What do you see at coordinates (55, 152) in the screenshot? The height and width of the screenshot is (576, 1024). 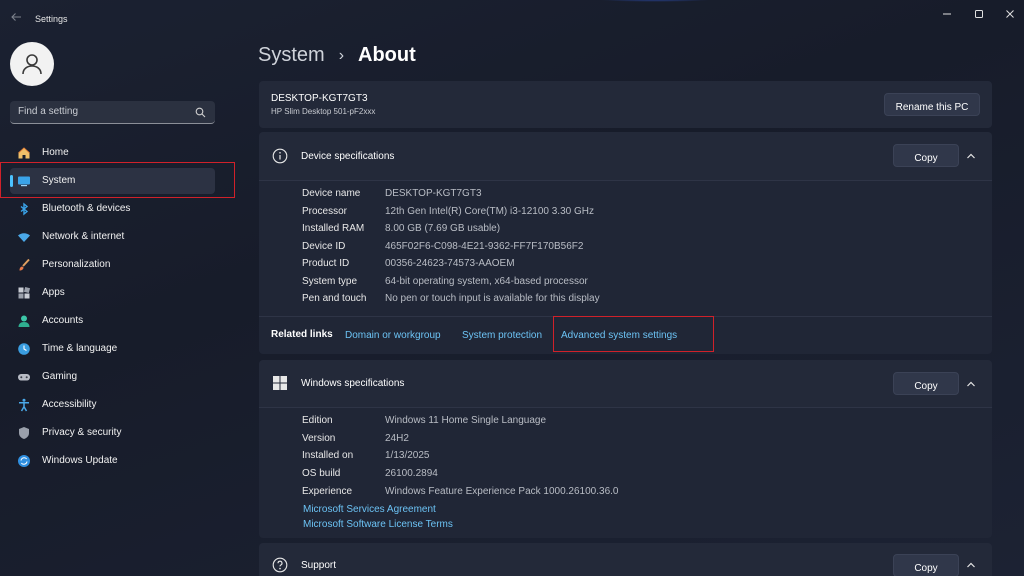 I see `sidebar-item-label: Home` at bounding box center [55, 152].